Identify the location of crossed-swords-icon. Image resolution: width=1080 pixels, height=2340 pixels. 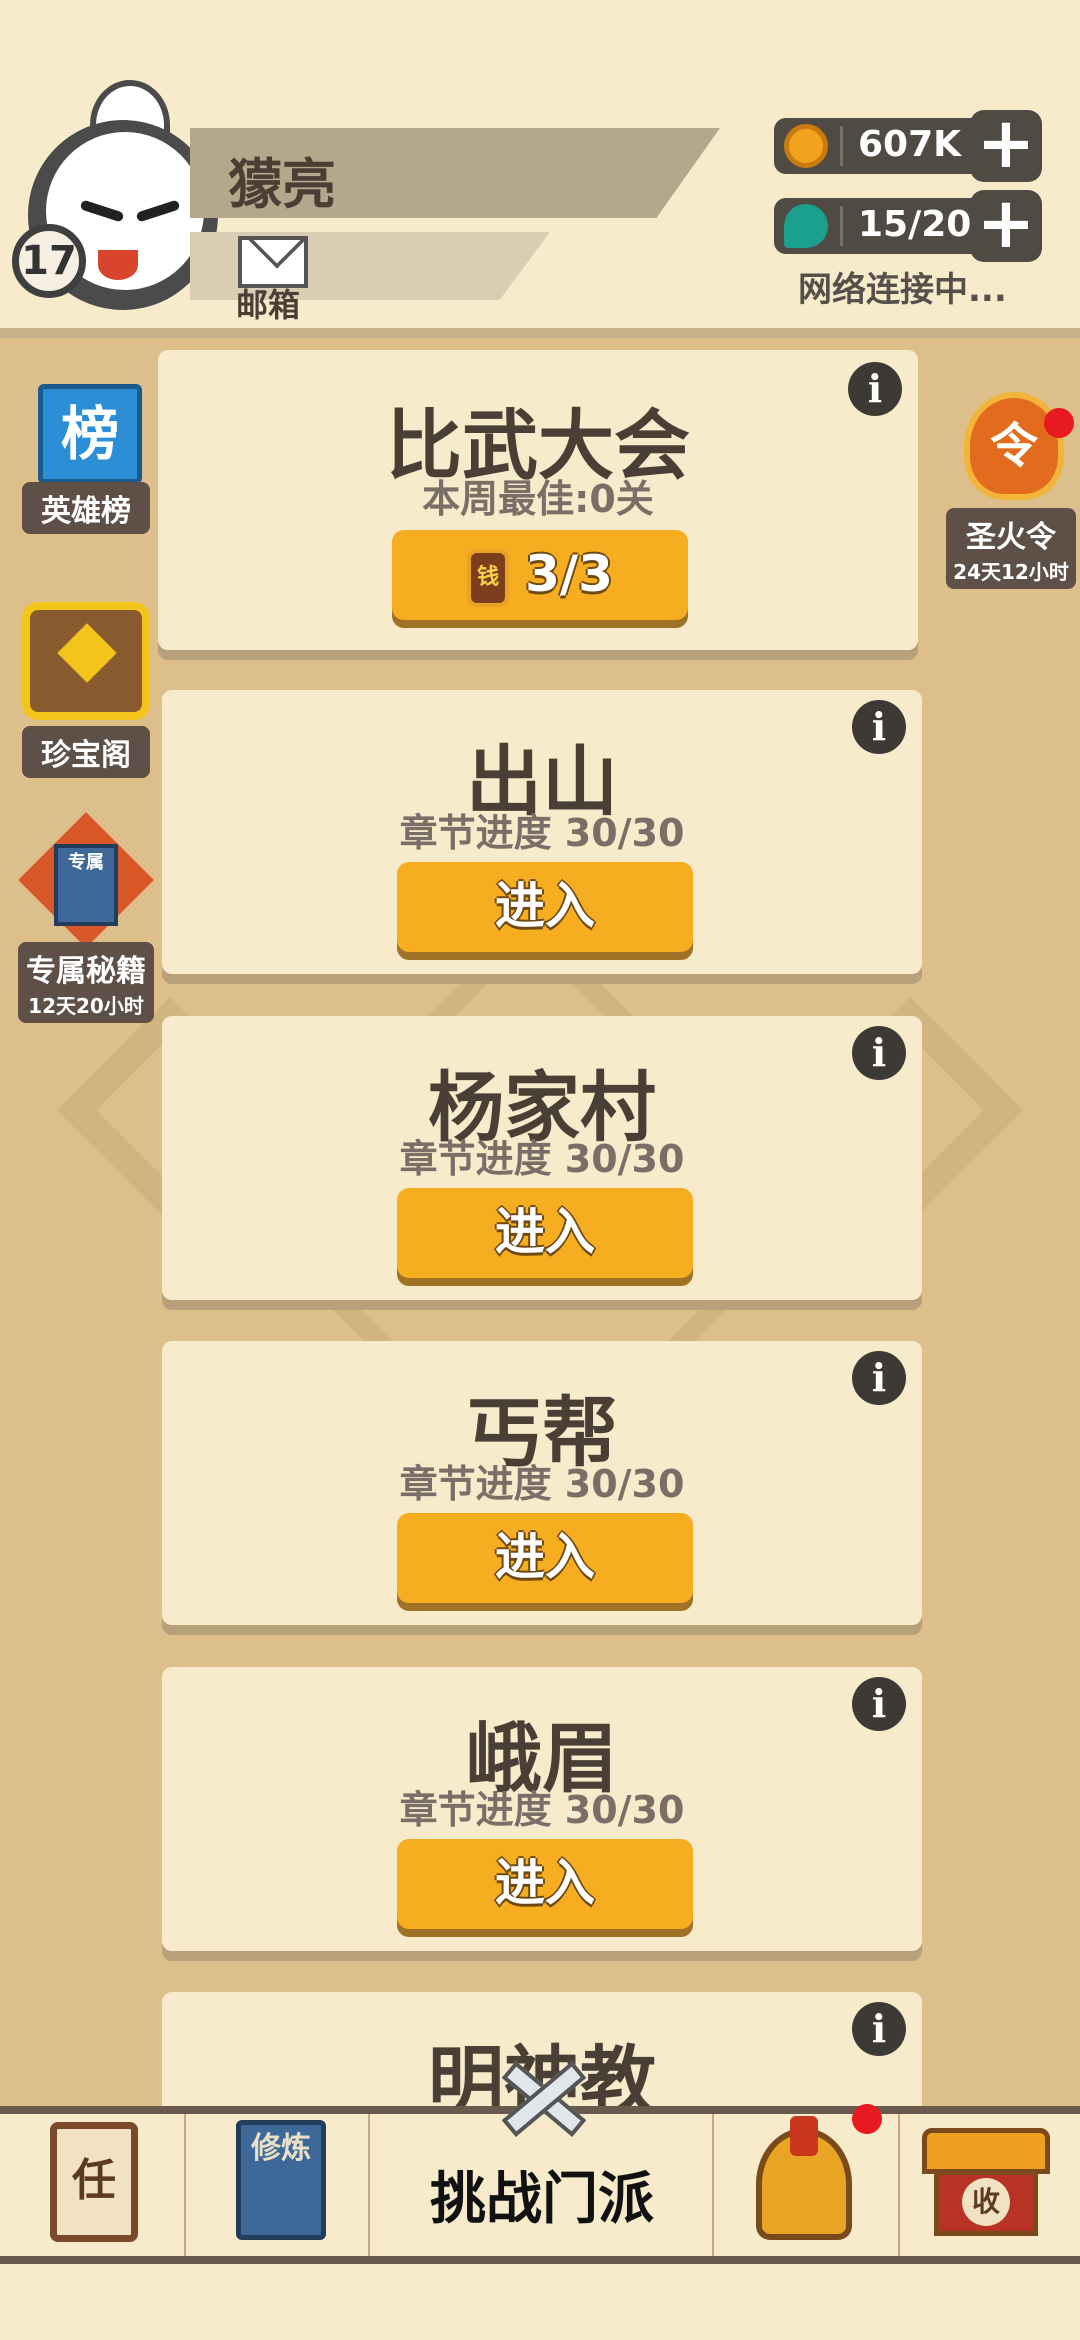
(542, 2101).